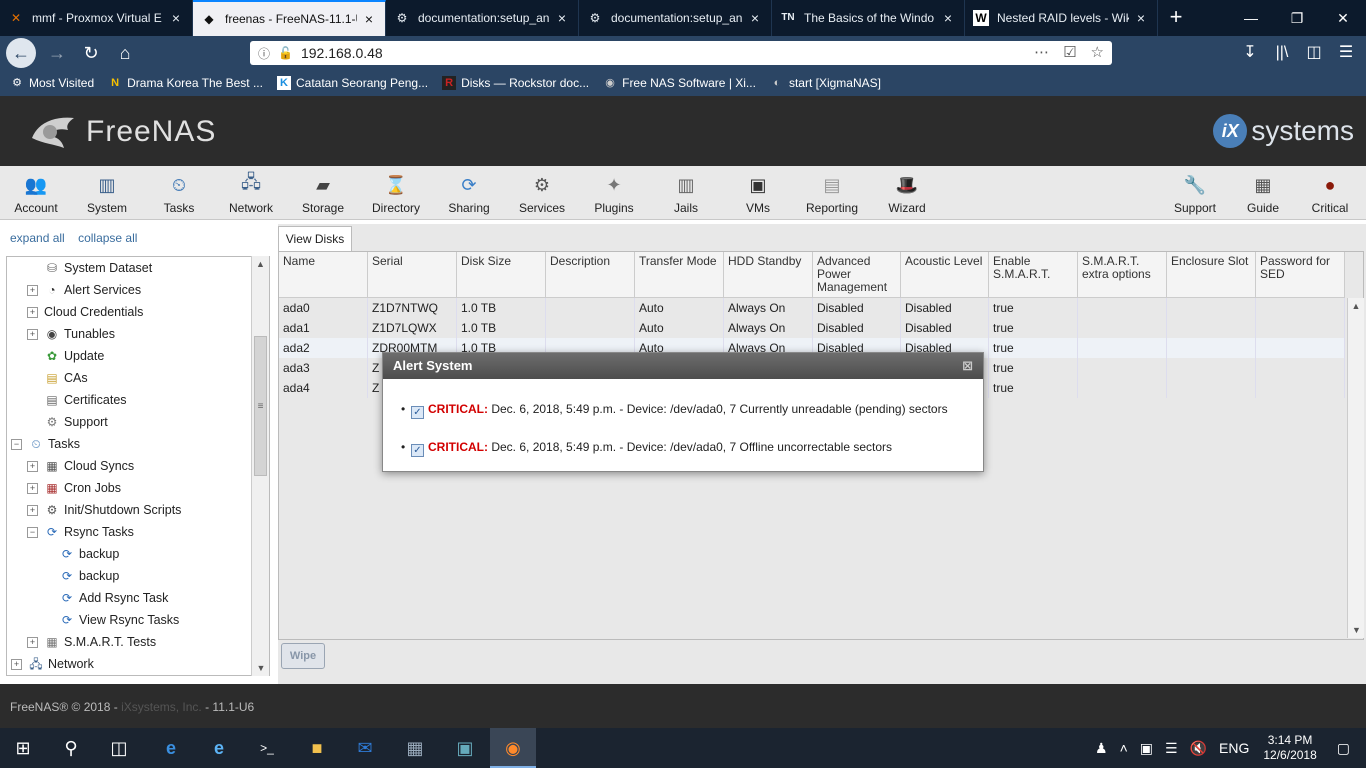  What do you see at coordinates (107, 238) in the screenshot?
I see `collapse-all-link: collapse all` at bounding box center [107, 238].